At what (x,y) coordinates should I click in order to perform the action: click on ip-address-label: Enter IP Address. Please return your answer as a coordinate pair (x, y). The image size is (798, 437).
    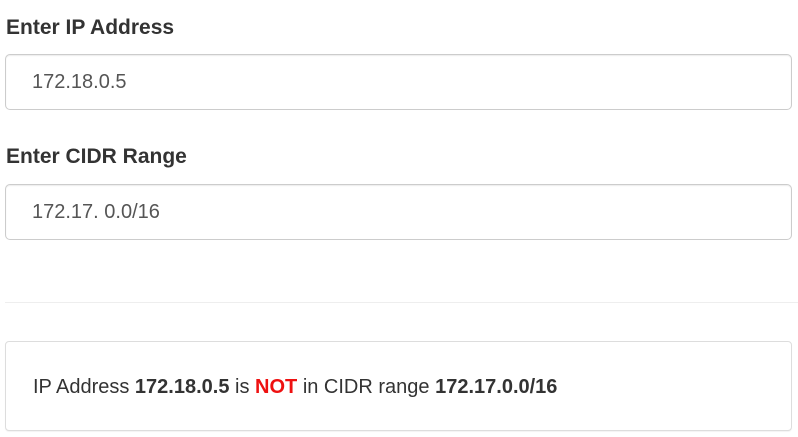
    Looking at the image, I should click on (90, 27).